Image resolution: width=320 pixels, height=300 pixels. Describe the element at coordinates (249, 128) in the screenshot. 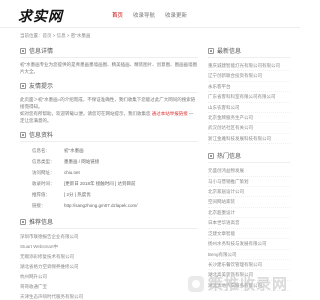

I see `list-item: 武汉创达社区有关公司` at that location.